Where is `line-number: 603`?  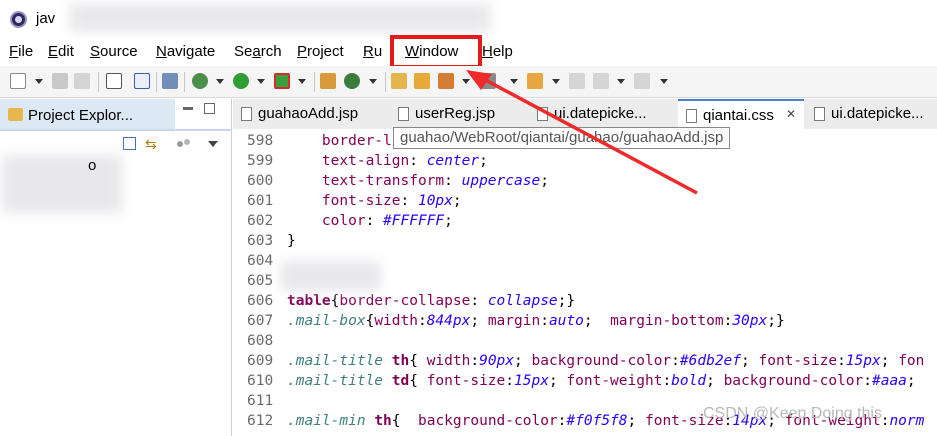
line-number: 603 is located at coordinates (260, 241).